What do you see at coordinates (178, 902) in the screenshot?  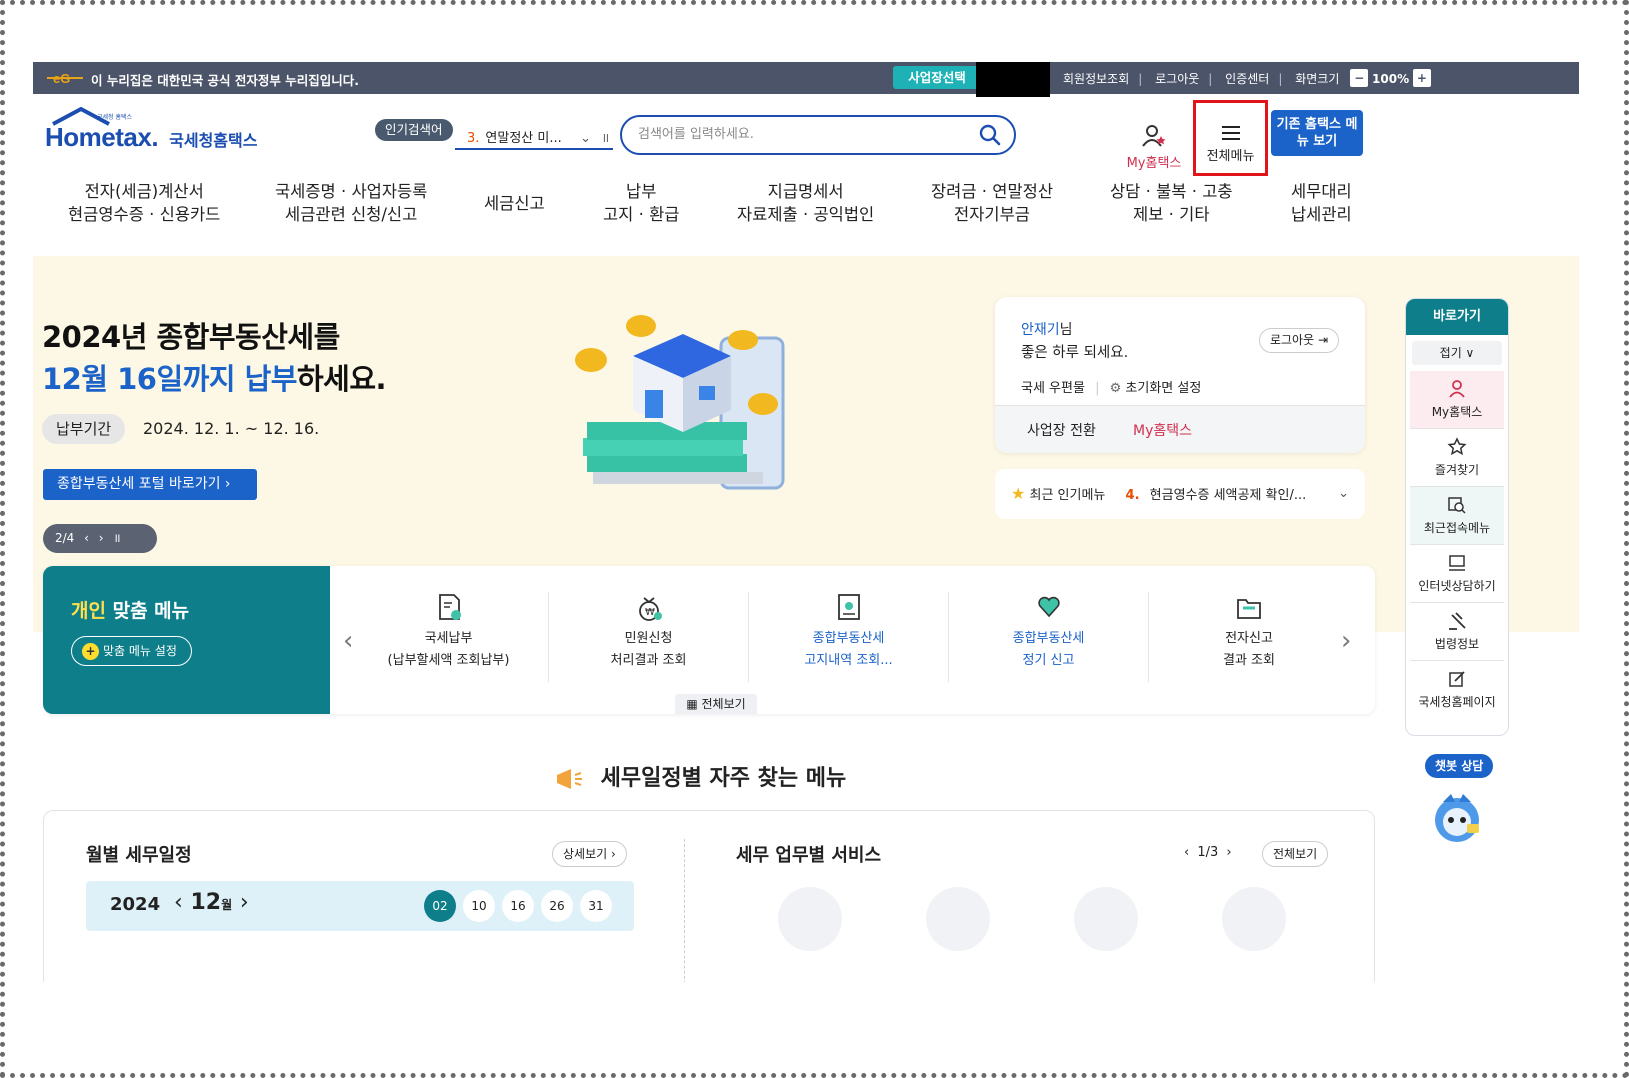 I see `prev-month-icon: ‹` at bounding box center [178, 902].